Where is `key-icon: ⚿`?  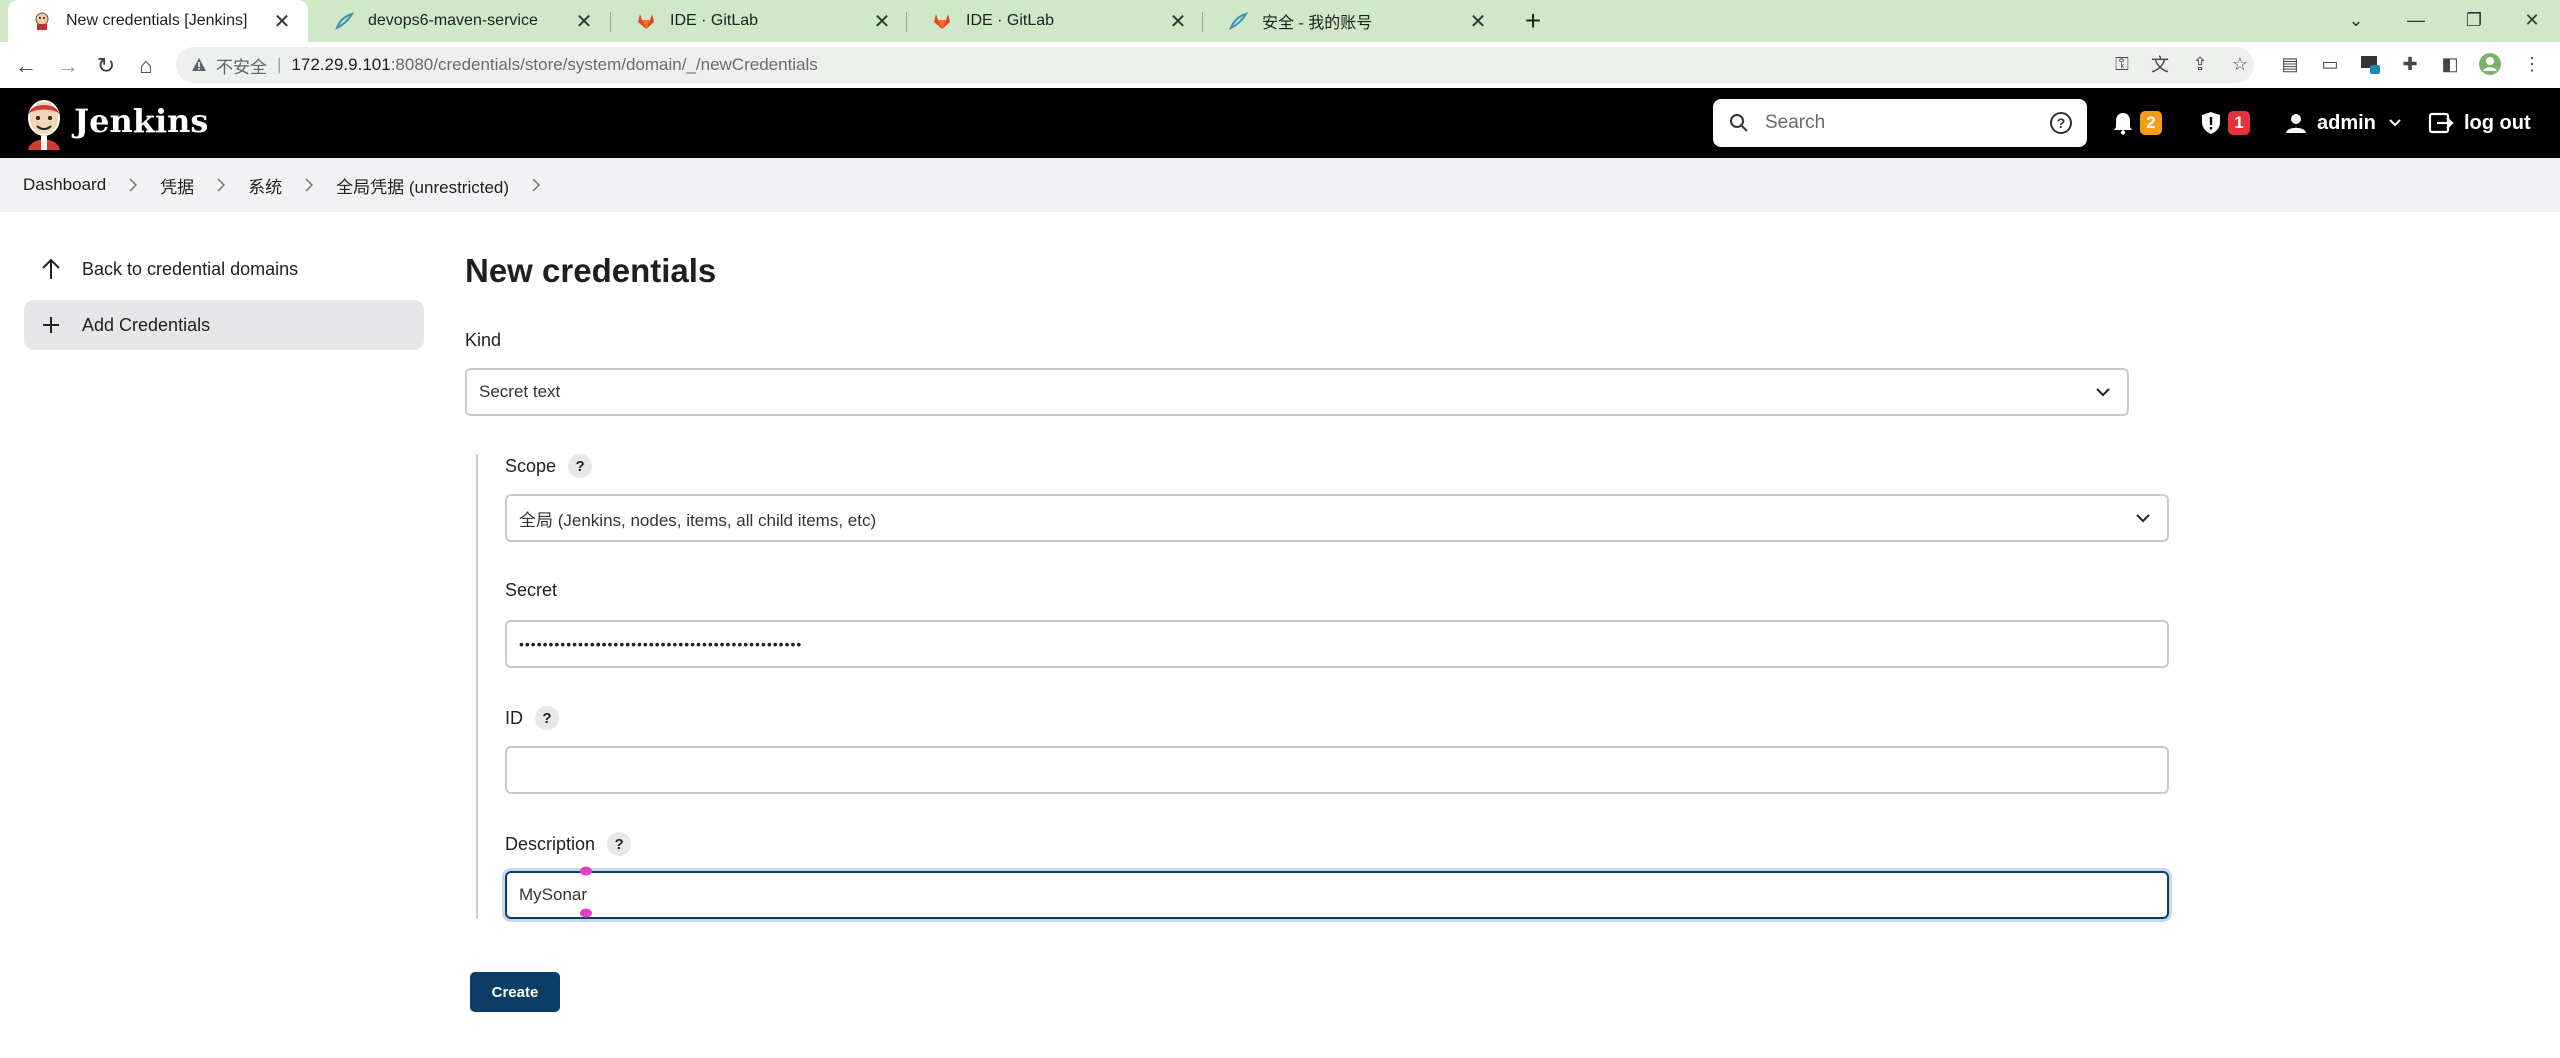 key-icon: ⚿ is located at coordinates (2122, 64).